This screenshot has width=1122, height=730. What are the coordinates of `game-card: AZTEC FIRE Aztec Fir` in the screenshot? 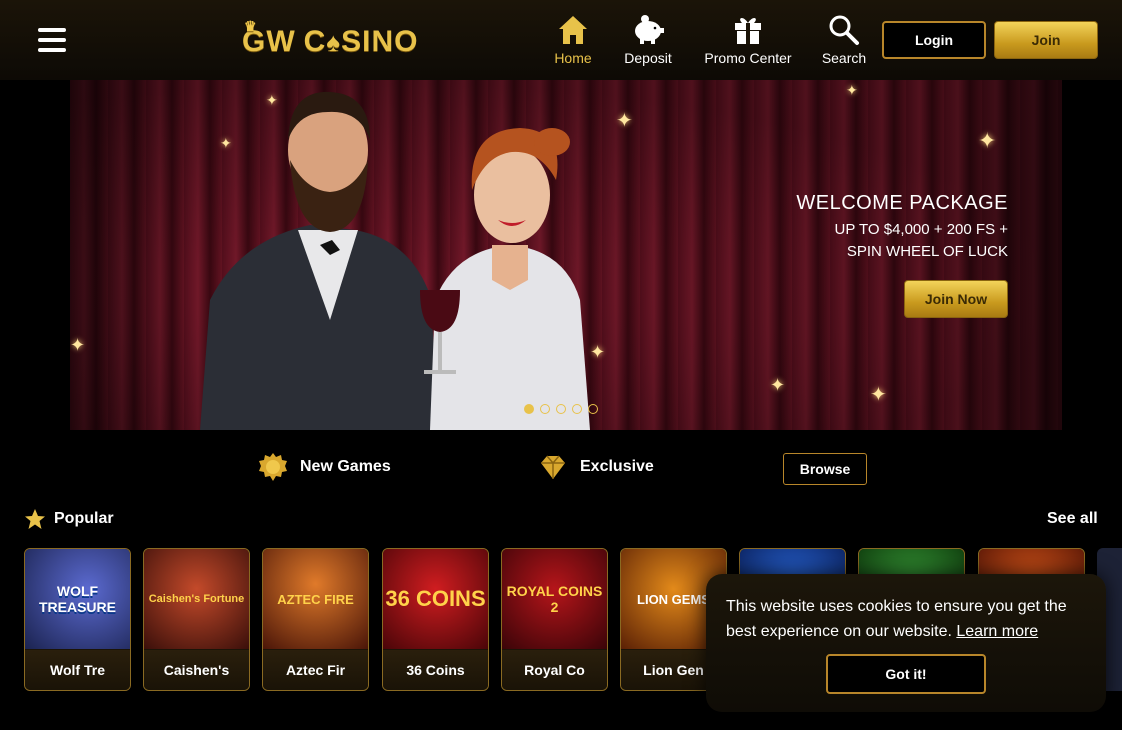 It's located at (315, 619).